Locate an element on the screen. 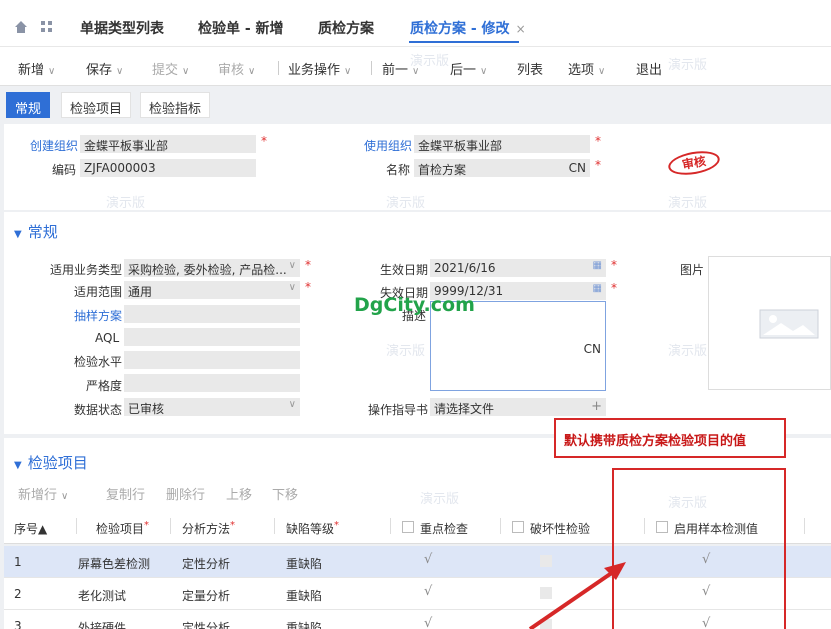 The image size is (831, 629). toolbar-button: 保存 ∨ is located at coordinates (104, 68).